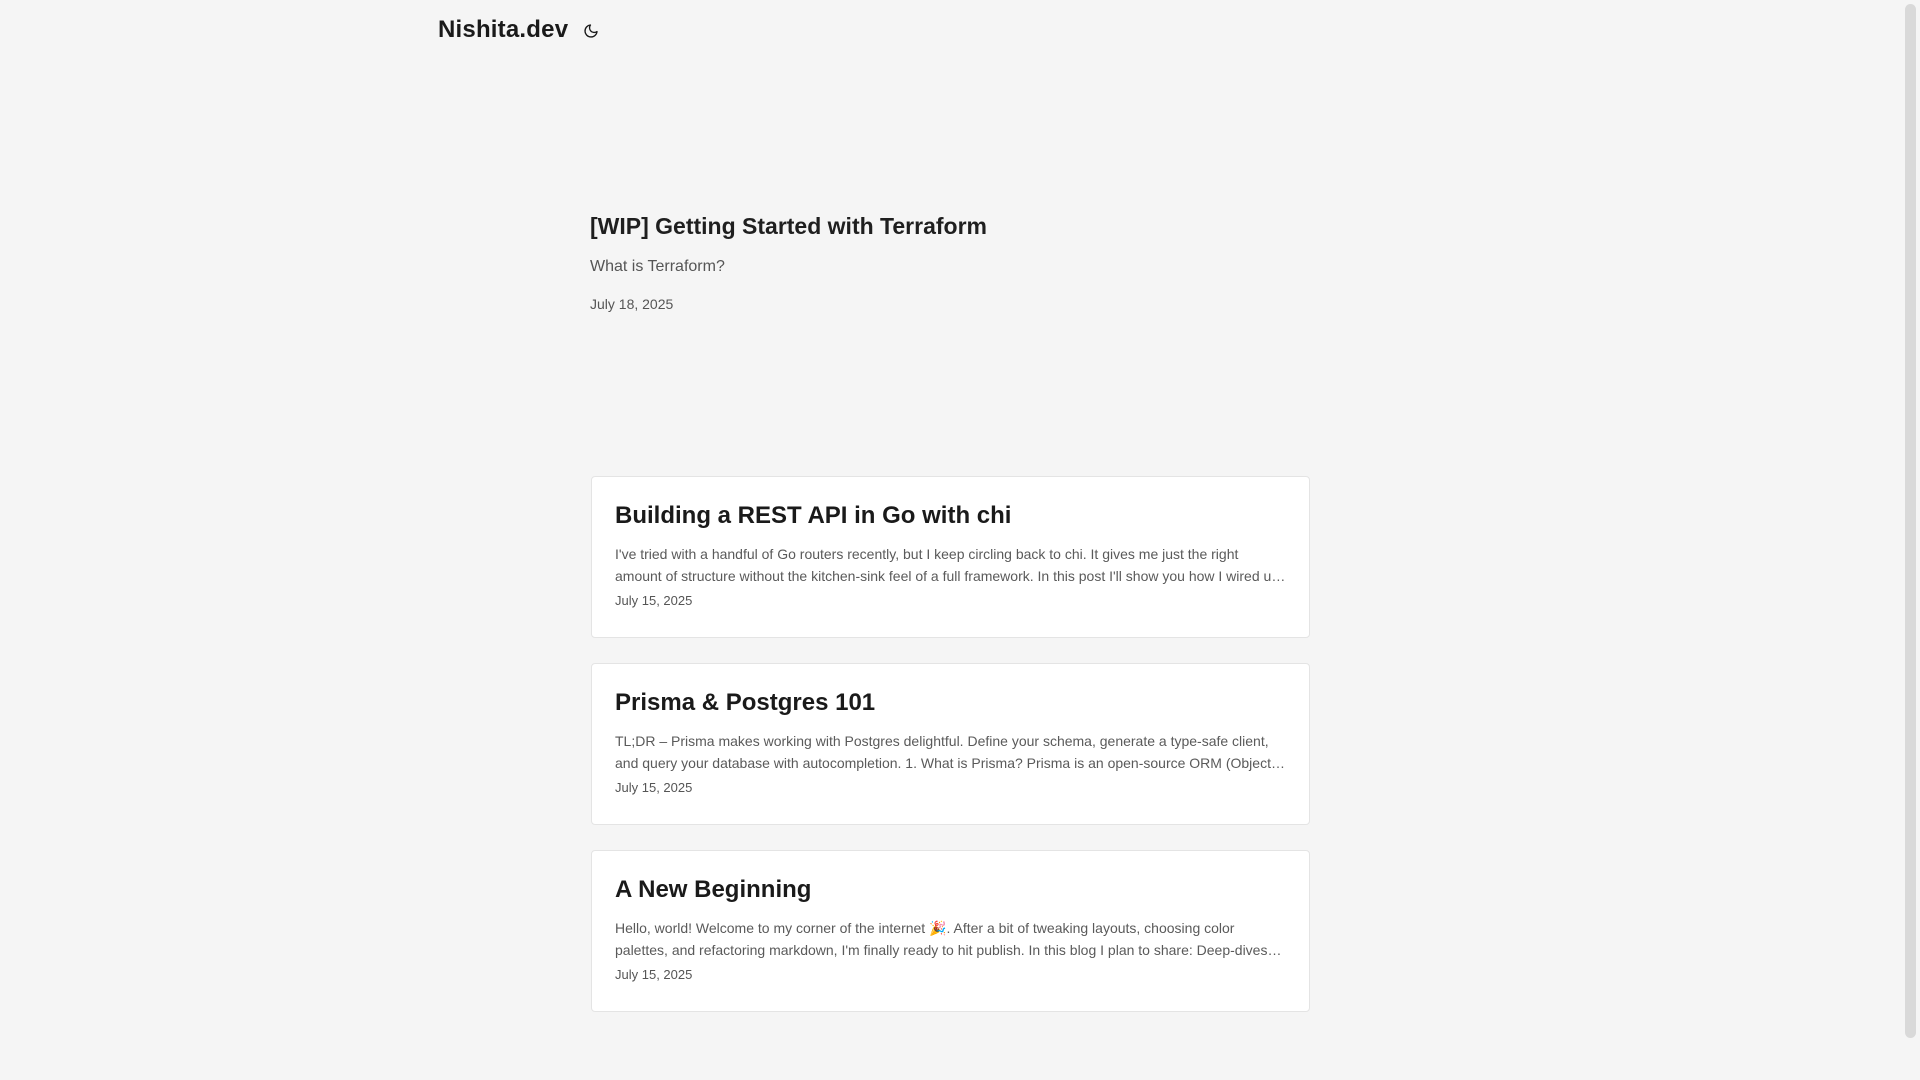  I want to click on post-title: Building a REST API in Go with chi, so click(950, 516).